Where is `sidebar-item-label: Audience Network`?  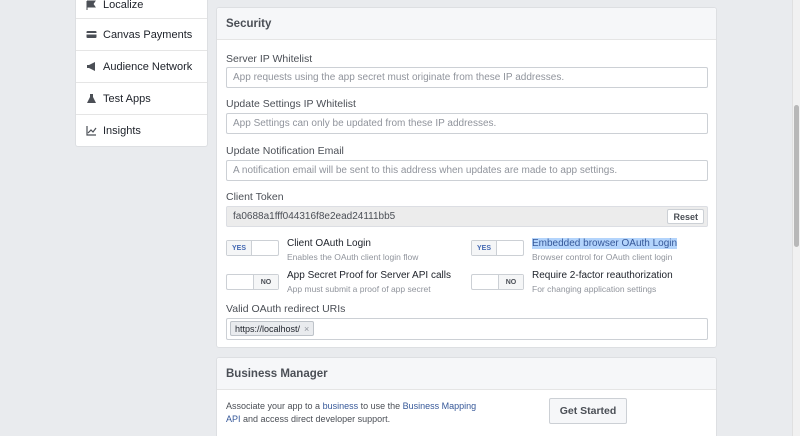
sidebar-item-label: Audience Network is located at coordinates (148, 66).